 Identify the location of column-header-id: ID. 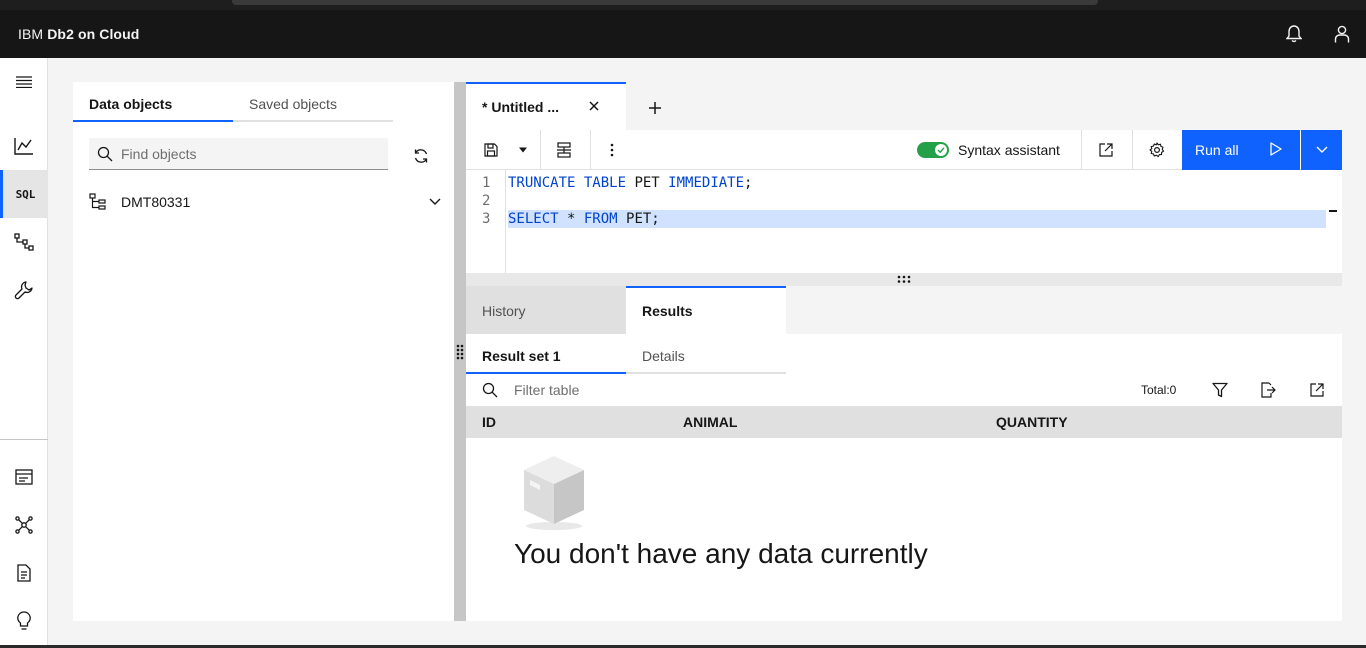
(489, 422).